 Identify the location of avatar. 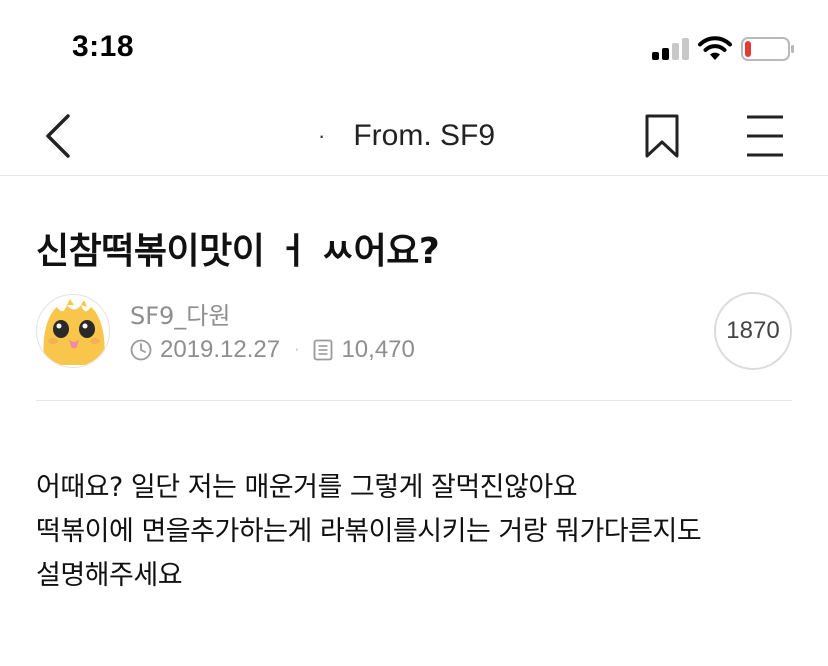
(73, 331).